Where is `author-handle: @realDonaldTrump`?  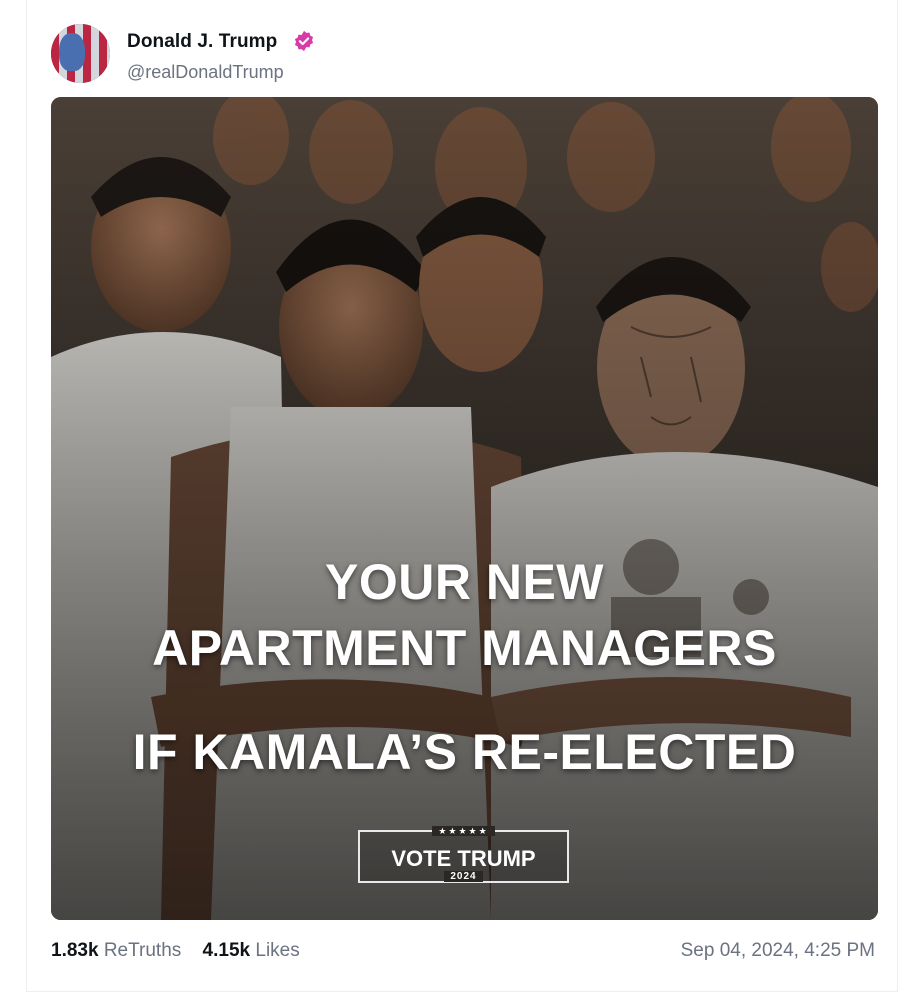 author-handle: @realDonaldTrump is located at coordinates (205, 72).